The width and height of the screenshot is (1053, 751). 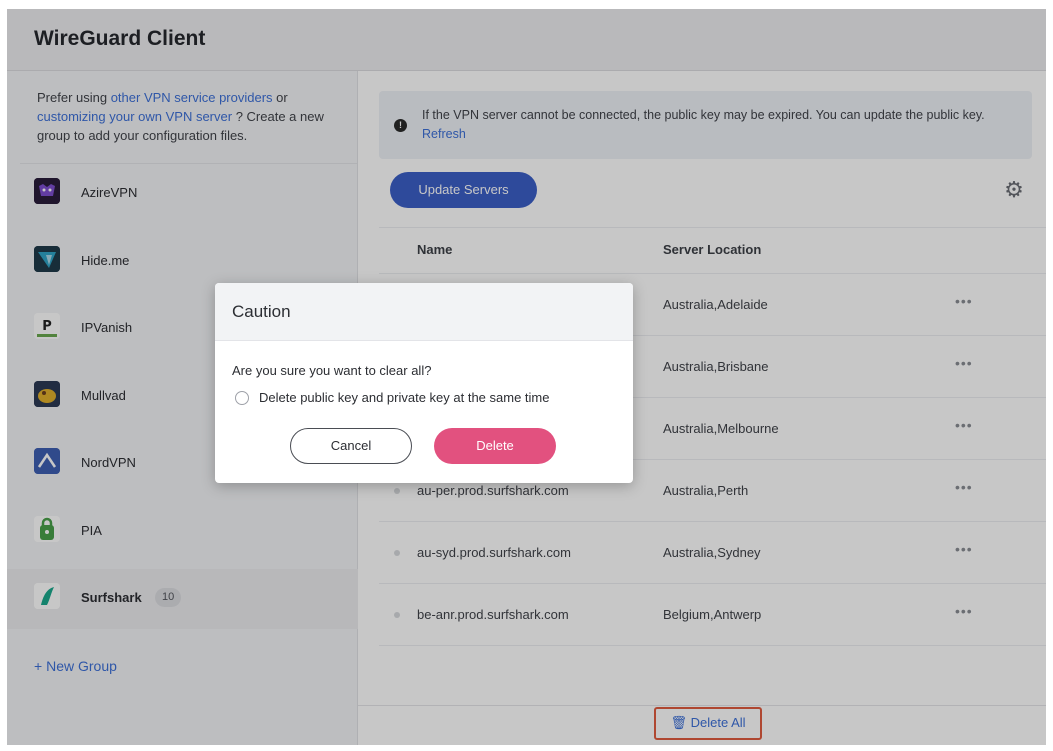 What do you see at coordinates (495, 446) in the screenshot?
I see `delete-button: Delete` at bounding box center [495, 446].